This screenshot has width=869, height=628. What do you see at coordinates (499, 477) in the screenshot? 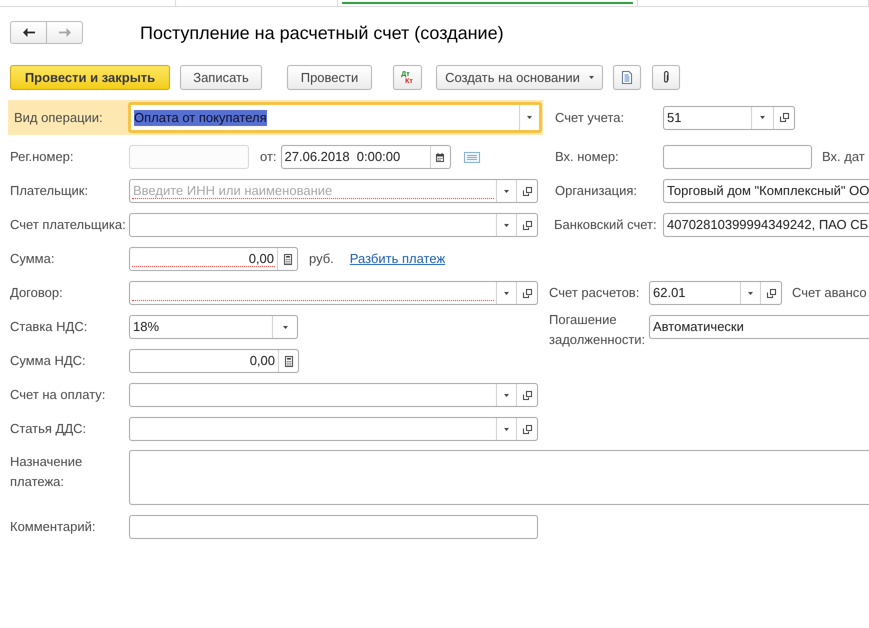
I see `payment-purpose-textarea` at bounding box center [499, 477].